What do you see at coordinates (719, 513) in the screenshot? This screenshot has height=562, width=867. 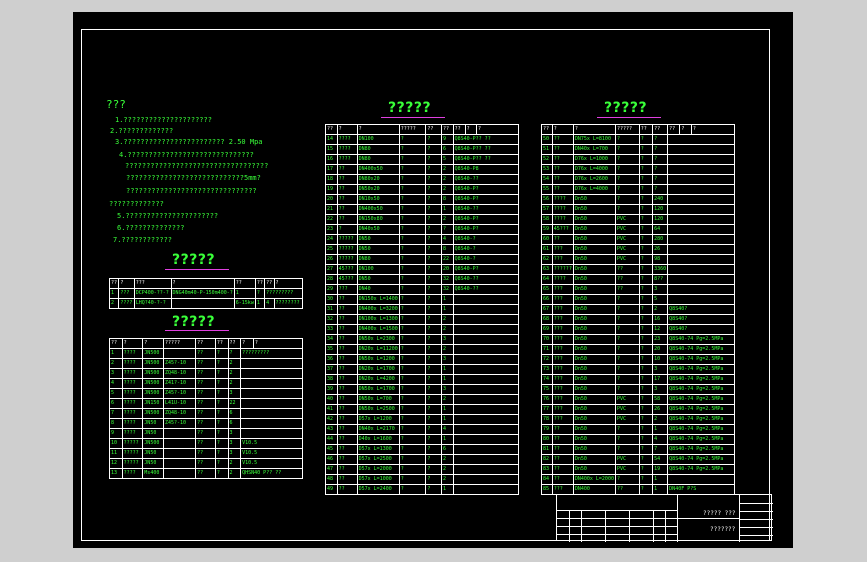 I see `title-block-stamp: ????? ???` at bounding box center [719, 513].